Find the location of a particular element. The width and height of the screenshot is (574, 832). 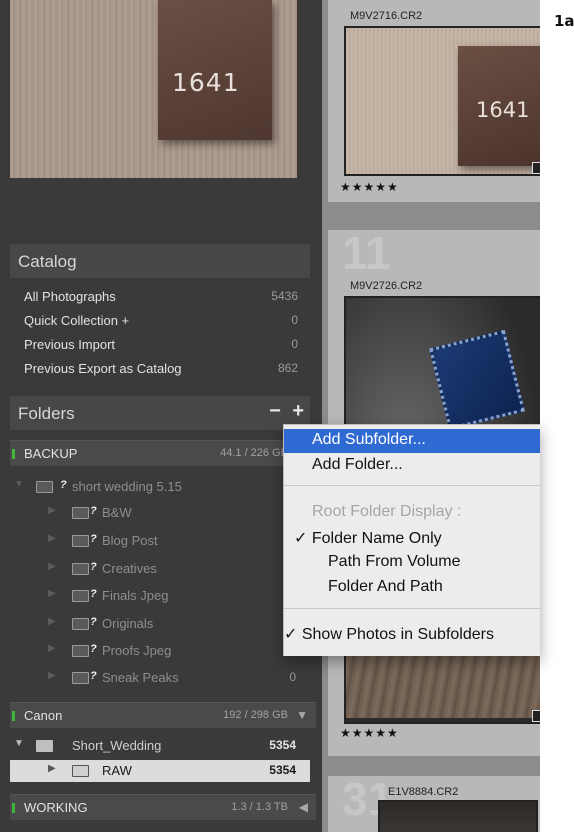

folder-row: ▶ ? Proofs Jpeg 0 is located at coordinates (160, 651).